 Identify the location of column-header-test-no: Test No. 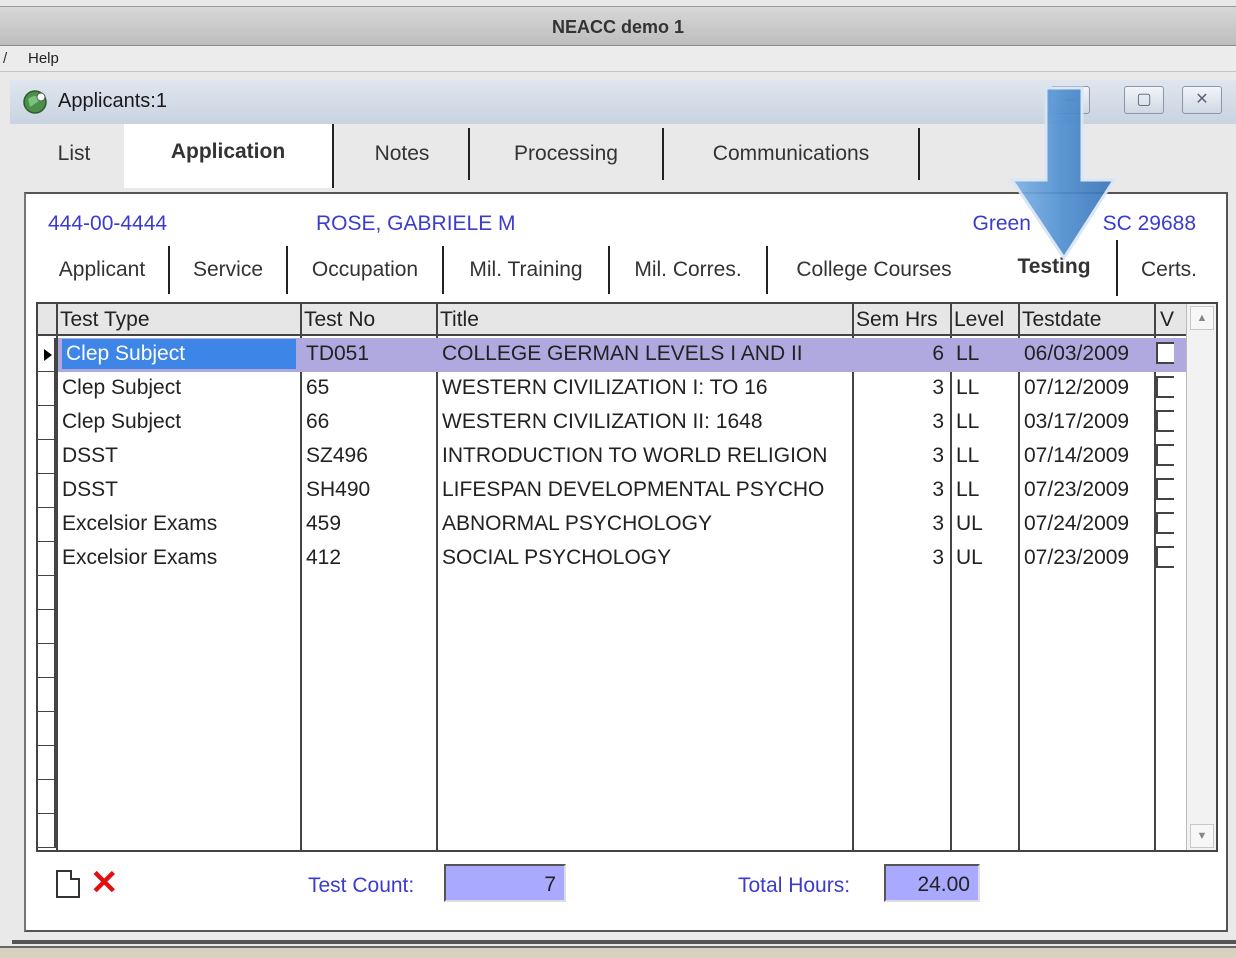
(339, 320).